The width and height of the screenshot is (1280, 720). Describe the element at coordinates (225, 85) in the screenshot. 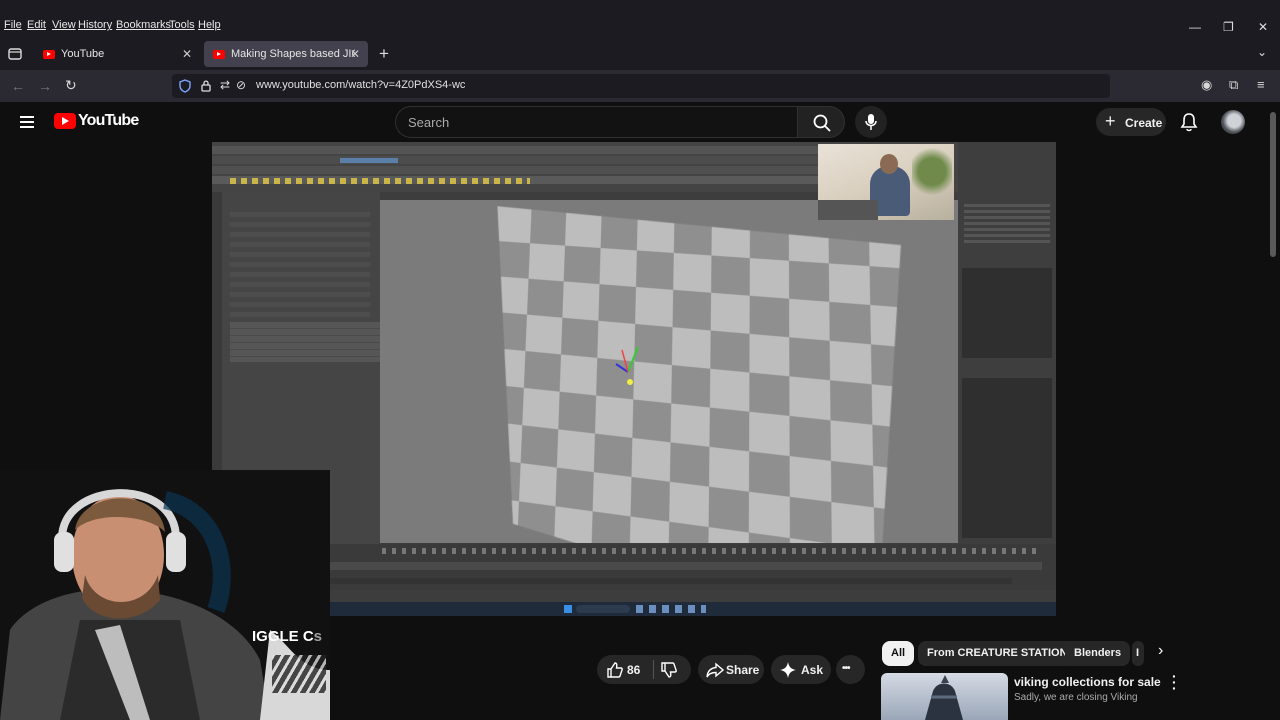

I see `permissions-icon: ⇄` at that location.